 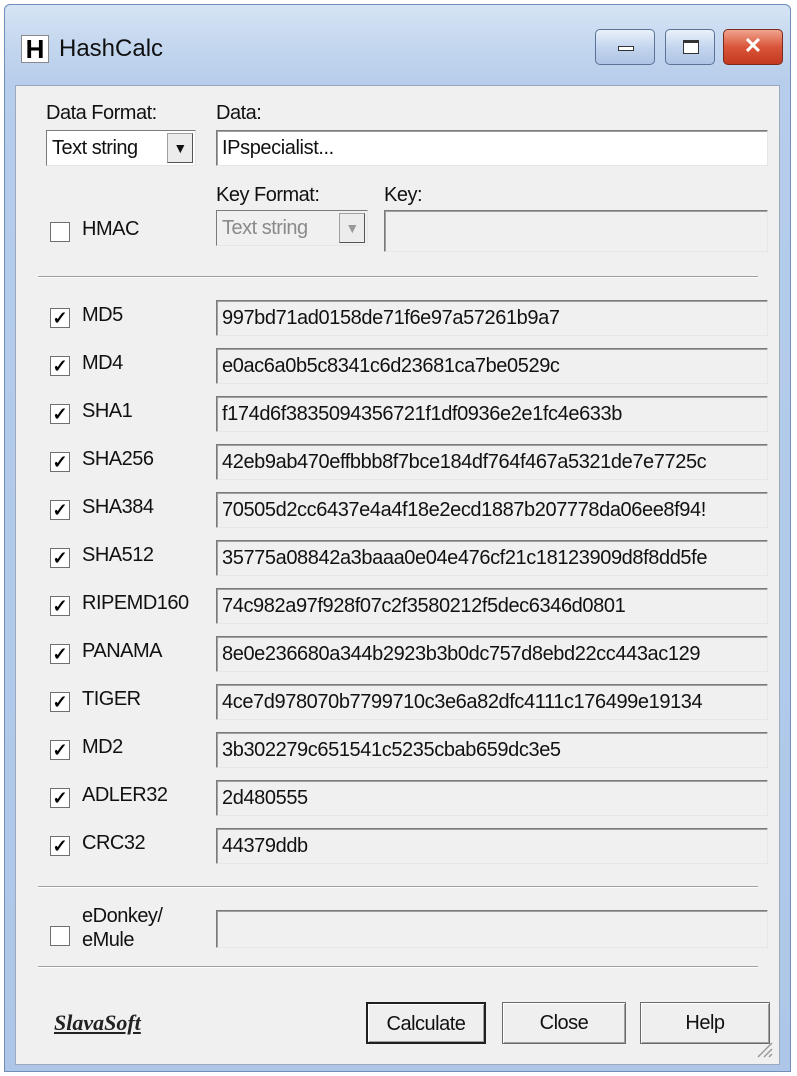 I want to click on maximize-icon, so click(x=691, y=47).